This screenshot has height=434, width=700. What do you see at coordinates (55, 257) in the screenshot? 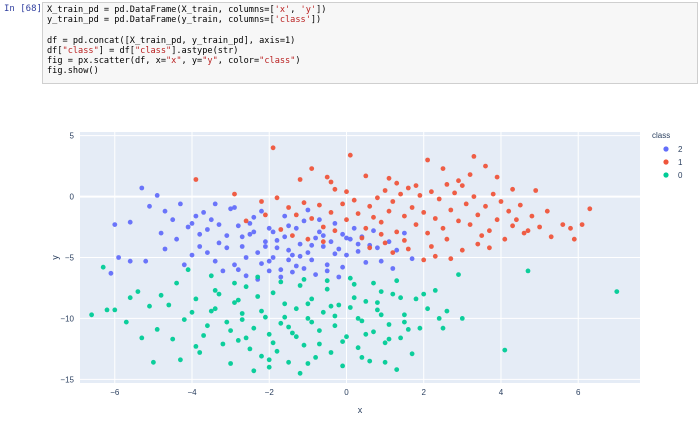
I see `y-axis-title: y` at bounding box center [55, 257].